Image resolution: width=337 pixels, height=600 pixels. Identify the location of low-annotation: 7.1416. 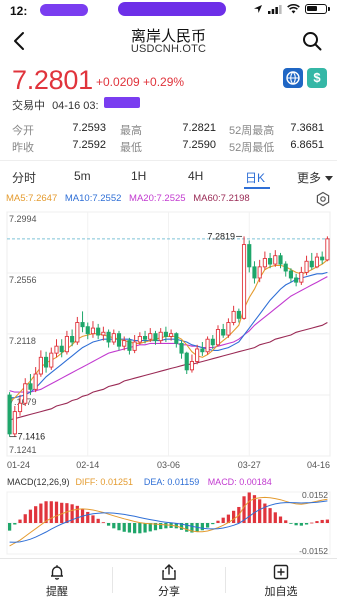
(32, 437).